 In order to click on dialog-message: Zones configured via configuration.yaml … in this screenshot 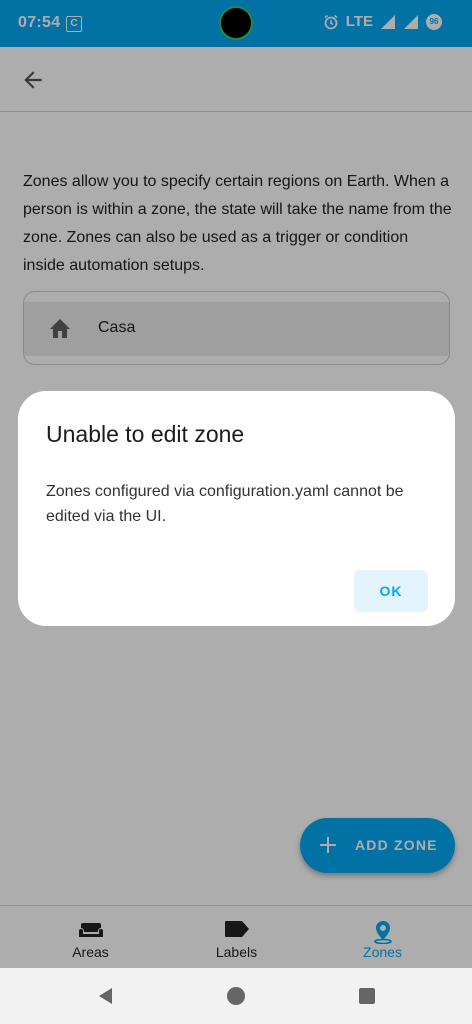, I will do `click(225, 504)`.